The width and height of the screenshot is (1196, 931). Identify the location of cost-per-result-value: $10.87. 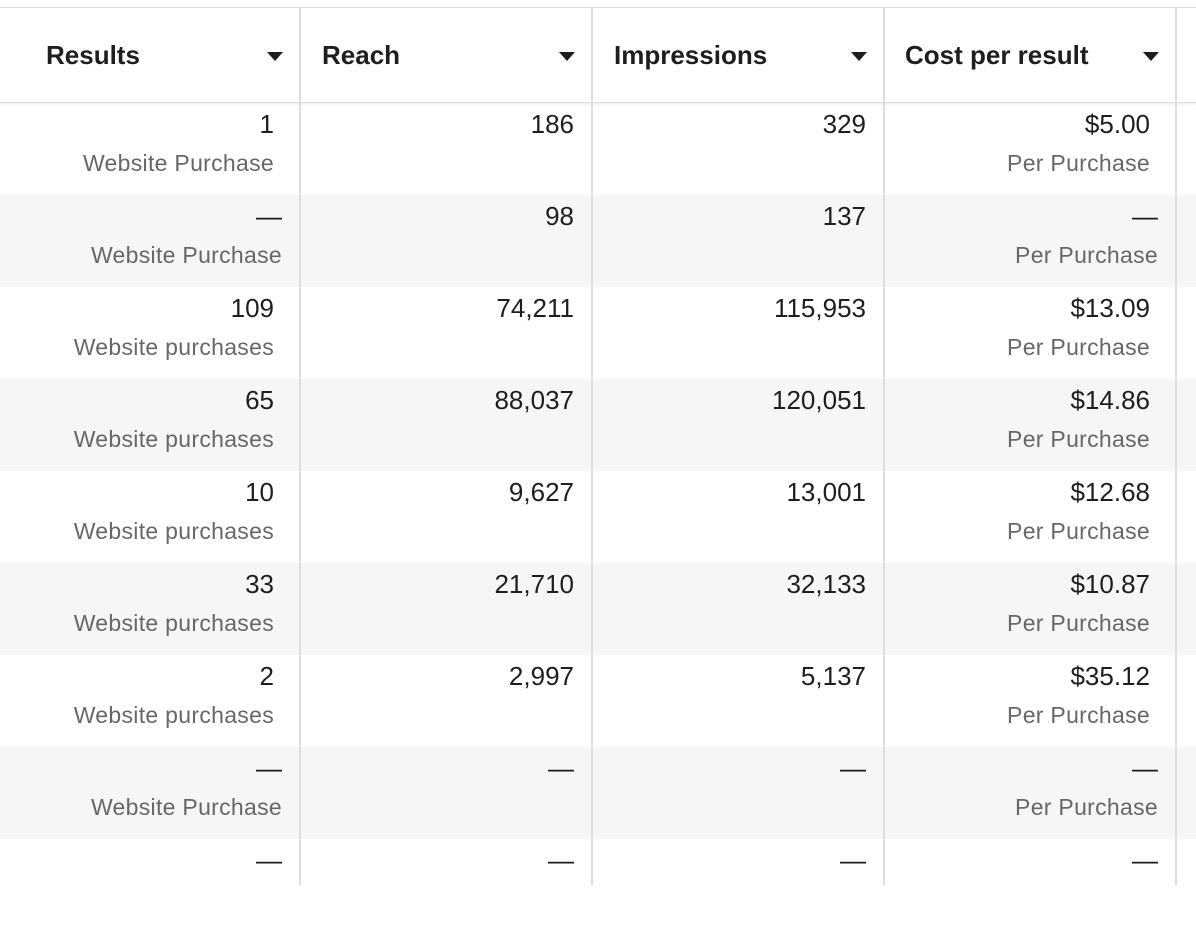
(1110, 584).